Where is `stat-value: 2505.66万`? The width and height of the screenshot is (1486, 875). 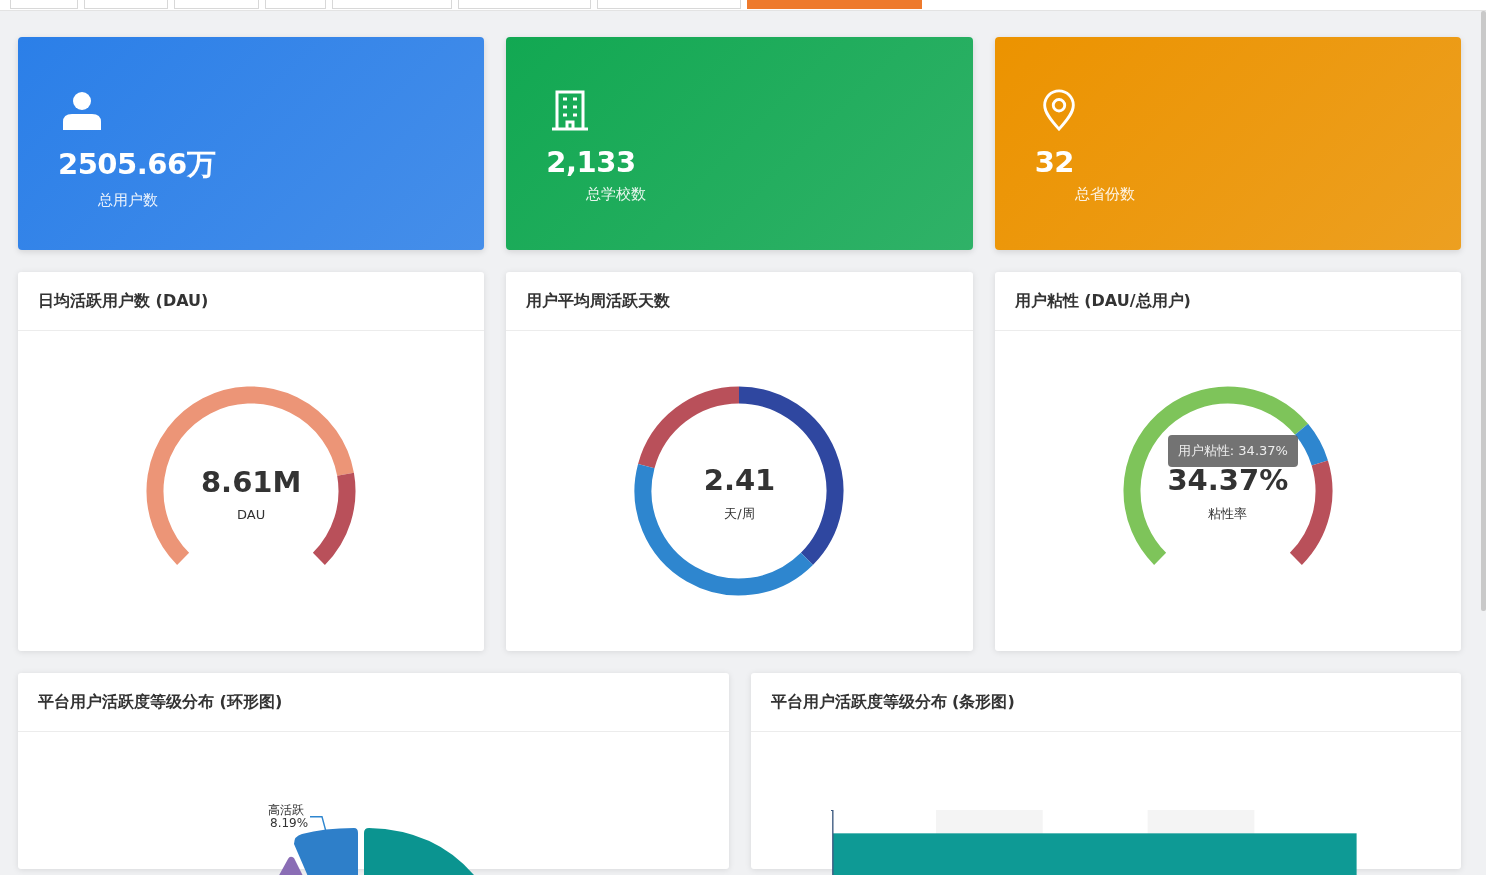 stat-value: 2505.66万 is located at coordinates (137, 164).